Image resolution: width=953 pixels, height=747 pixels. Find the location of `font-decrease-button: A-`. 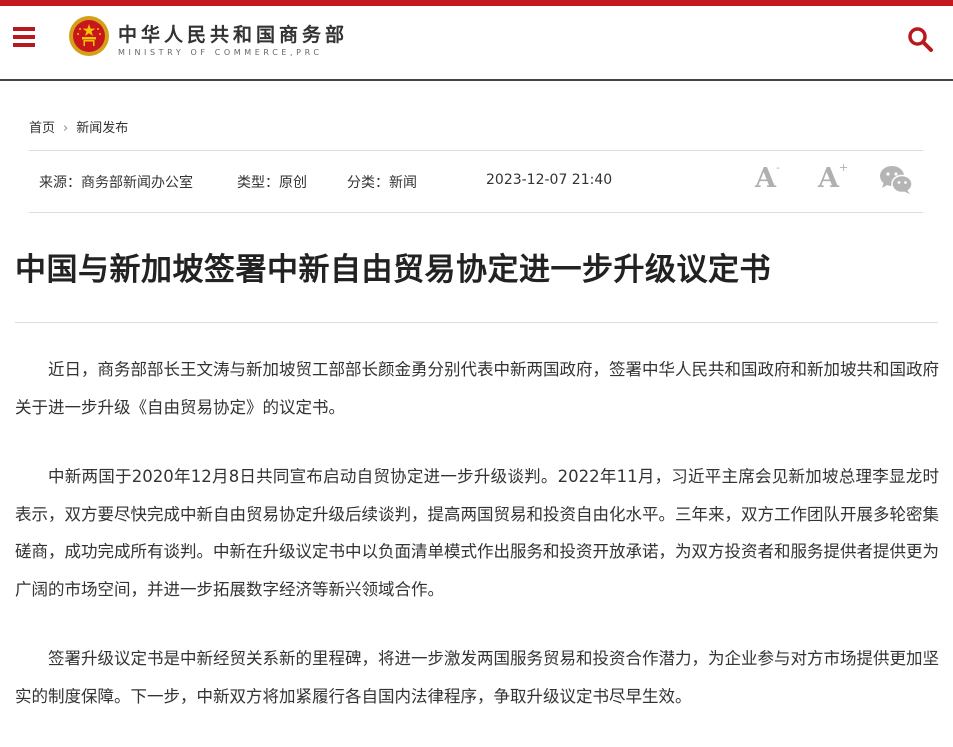

font-decrease-button: A- is located at coordinates (767, 177).